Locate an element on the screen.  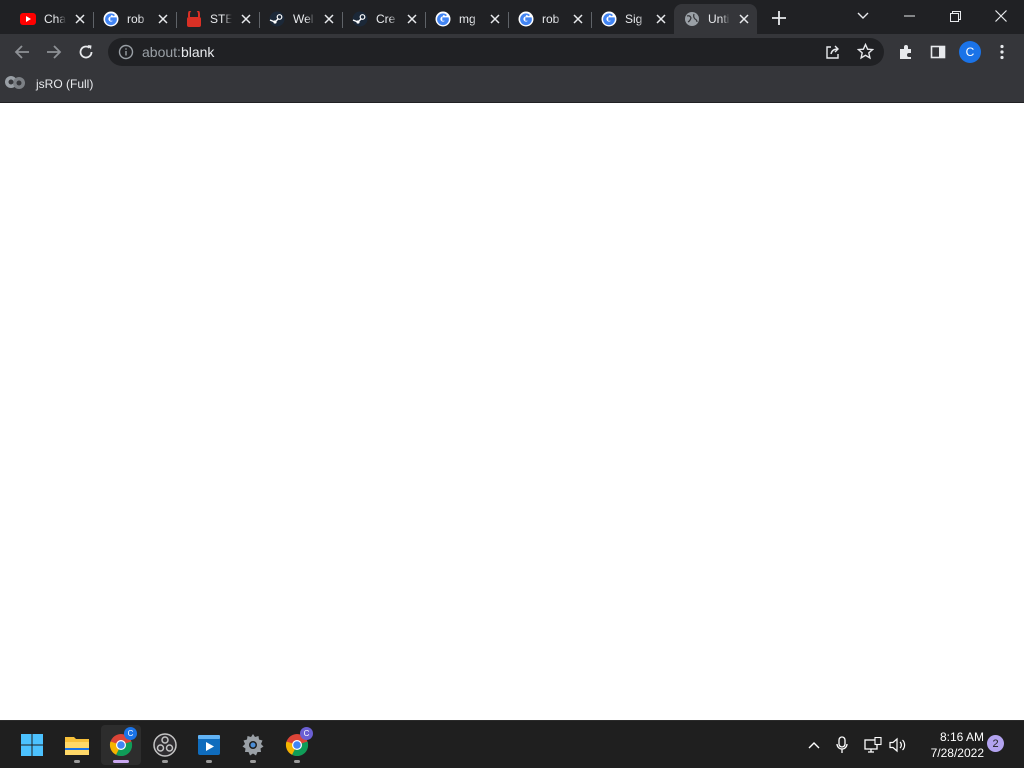
arrow-left-icon is located at coordinates (21, 52).